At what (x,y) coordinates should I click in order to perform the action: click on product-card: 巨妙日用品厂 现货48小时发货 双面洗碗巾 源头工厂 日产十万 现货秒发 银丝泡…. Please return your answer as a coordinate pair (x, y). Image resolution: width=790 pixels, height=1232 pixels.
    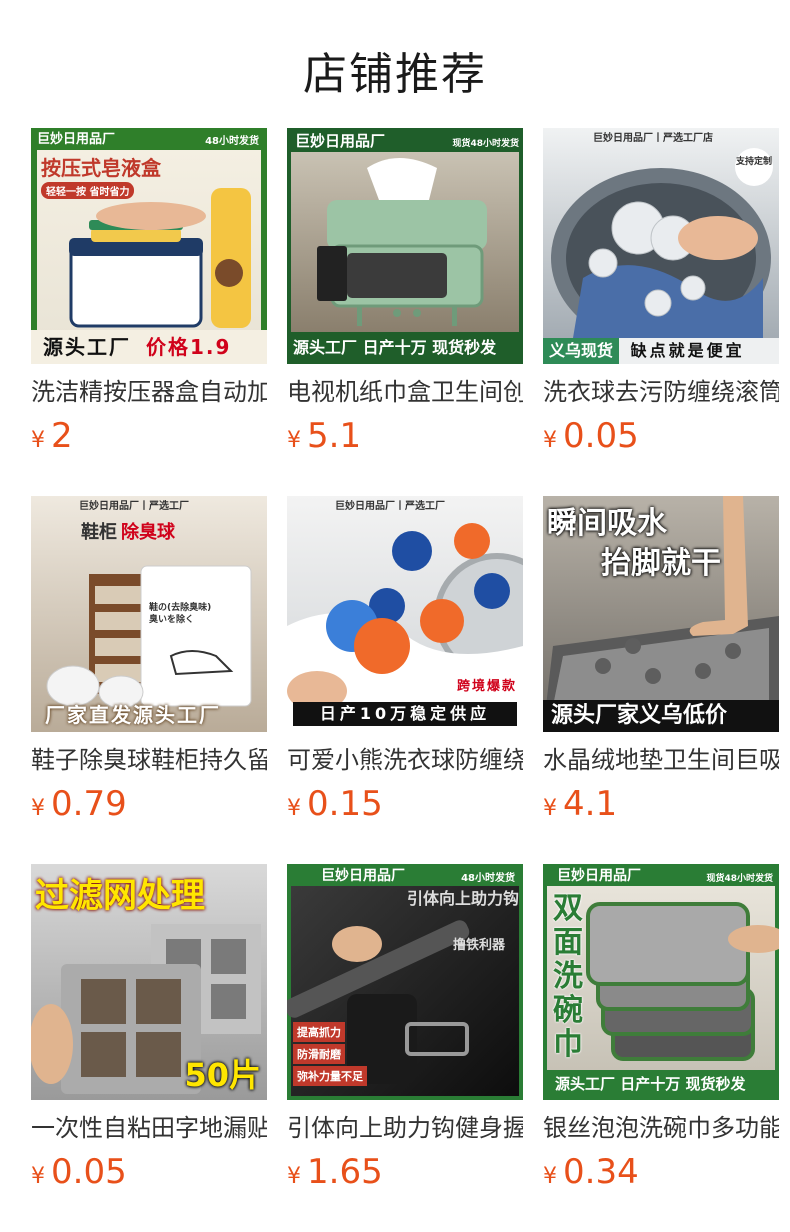
    Looking at the image, I should click on (661, 1028).